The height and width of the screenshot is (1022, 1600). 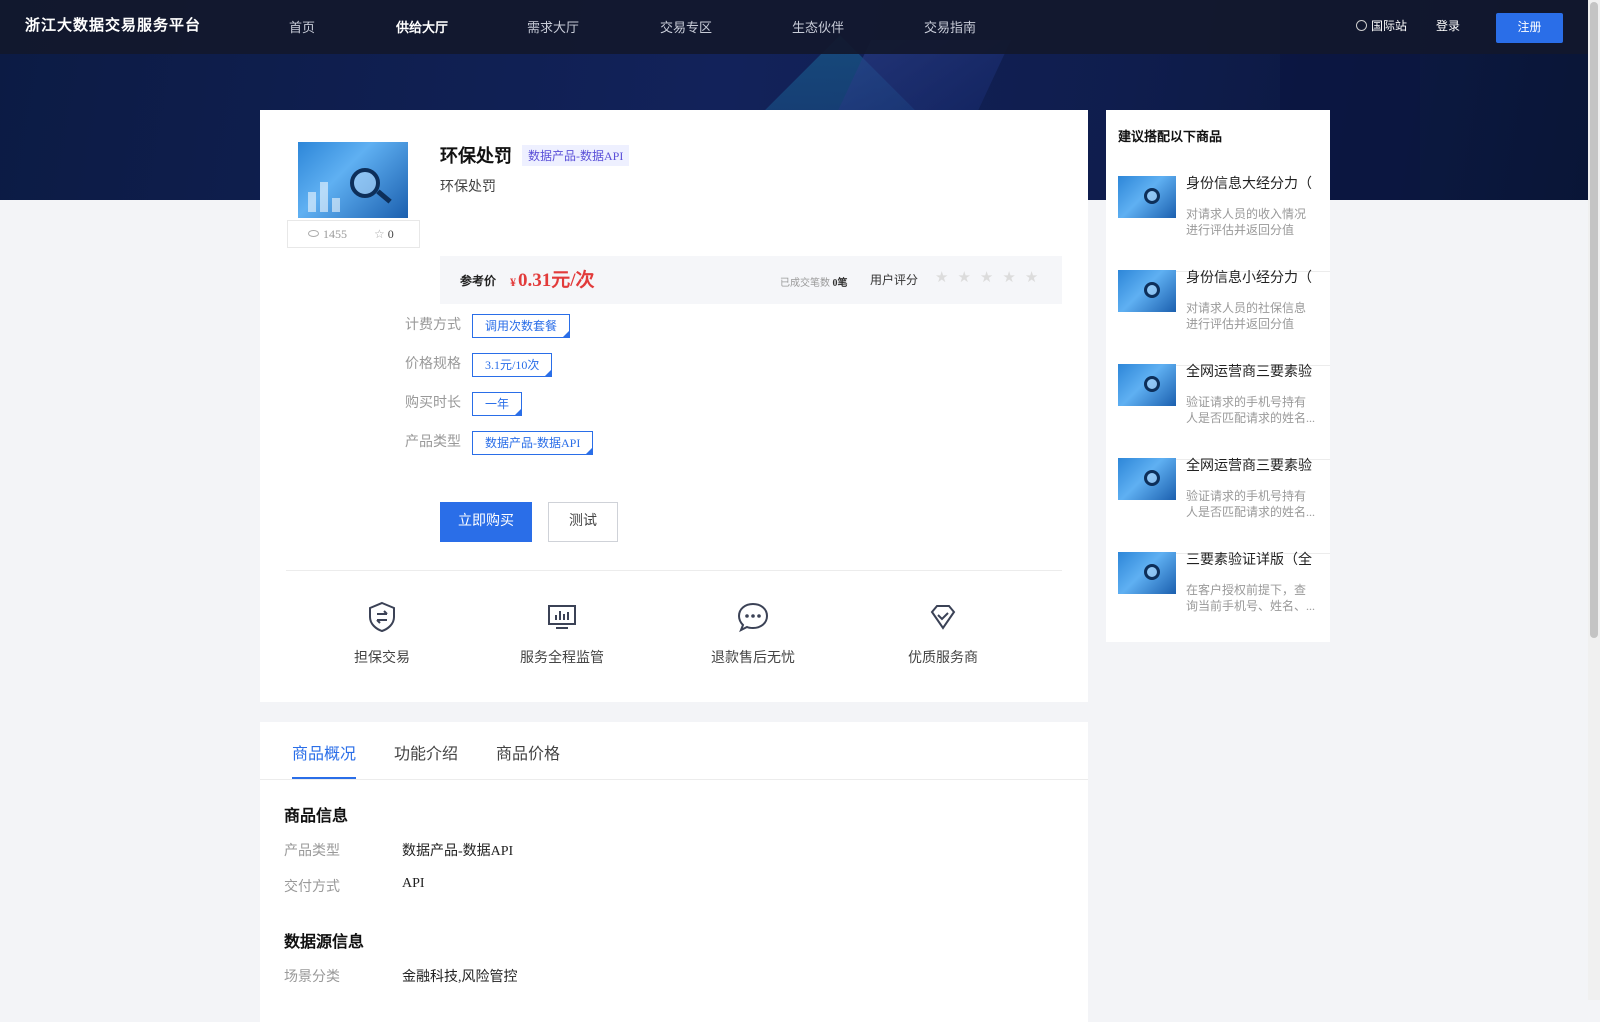 What do you see at coordinates (313, 233) in the screenshot?
I see `eye-icon` at bounding box center [313, 233].